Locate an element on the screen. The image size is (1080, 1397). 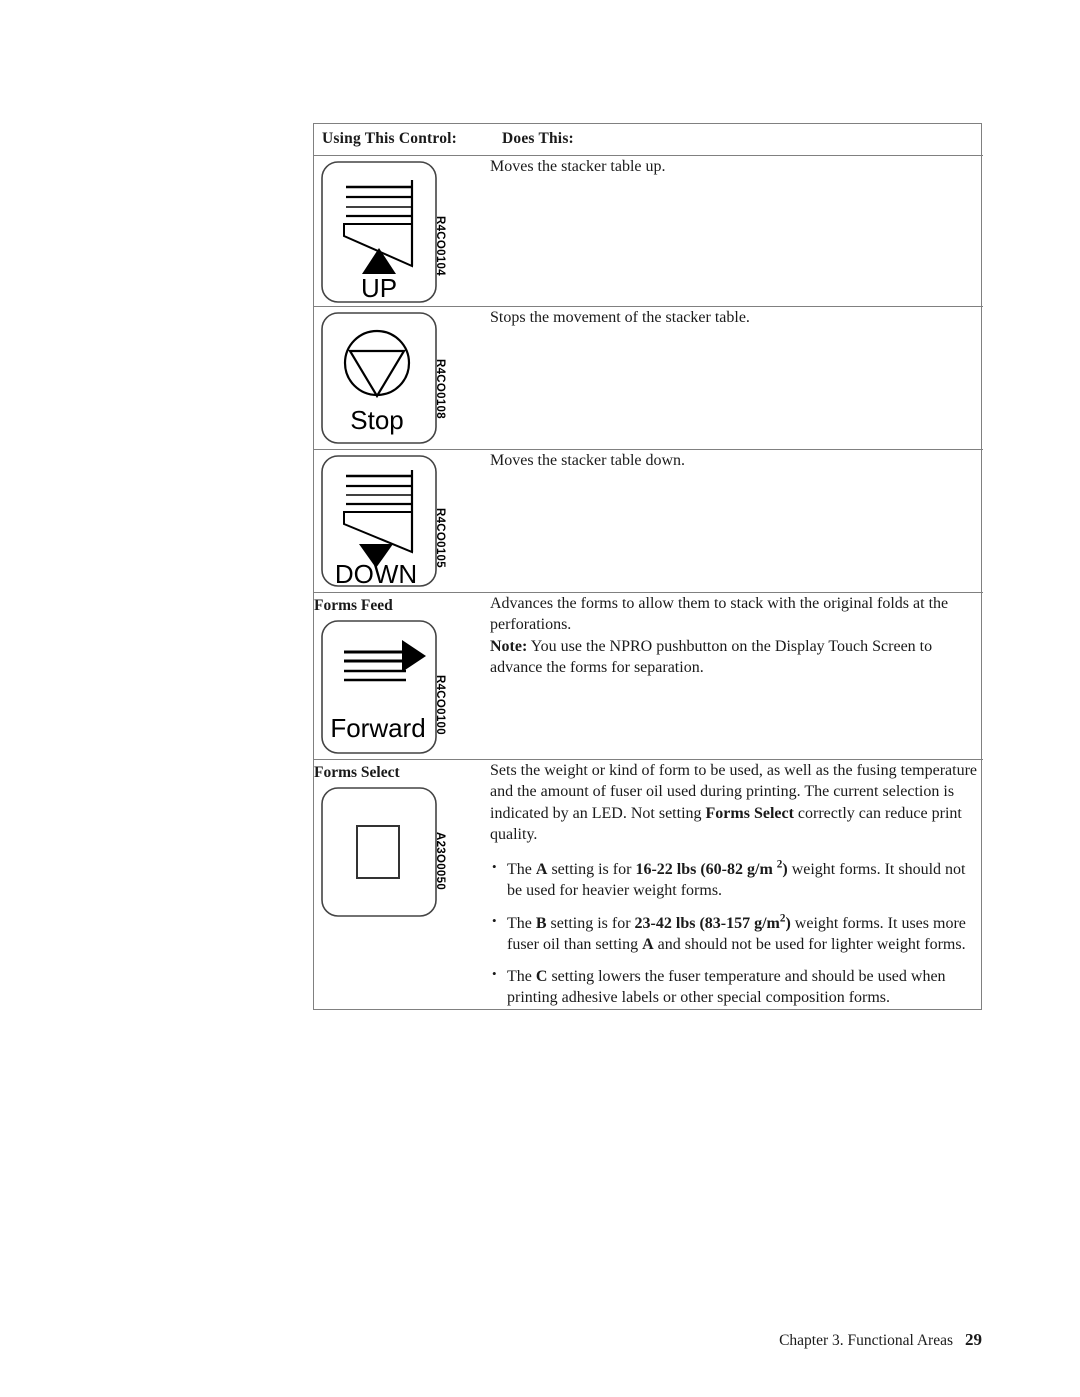
forms-select-intro-bold: Forms Select is located at coordinates (749, 813).